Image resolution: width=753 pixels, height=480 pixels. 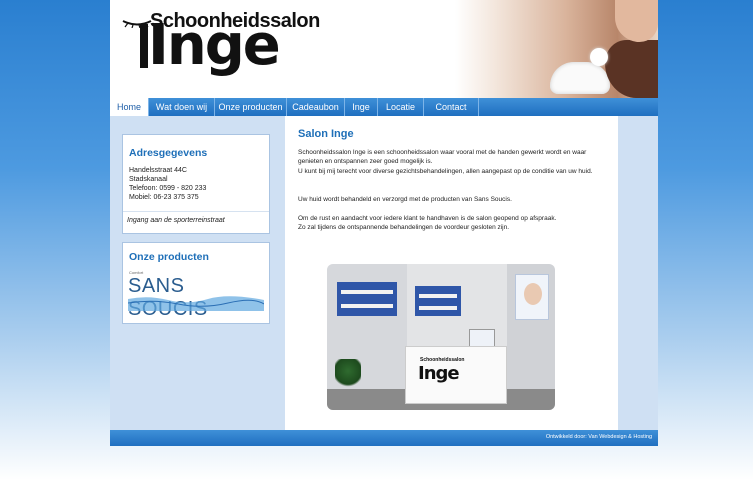 What do you see at coordinates (251, 107) in the screenshot?
I see `nav-onze-producten: Onze producten` at bounding box center [251, 107].